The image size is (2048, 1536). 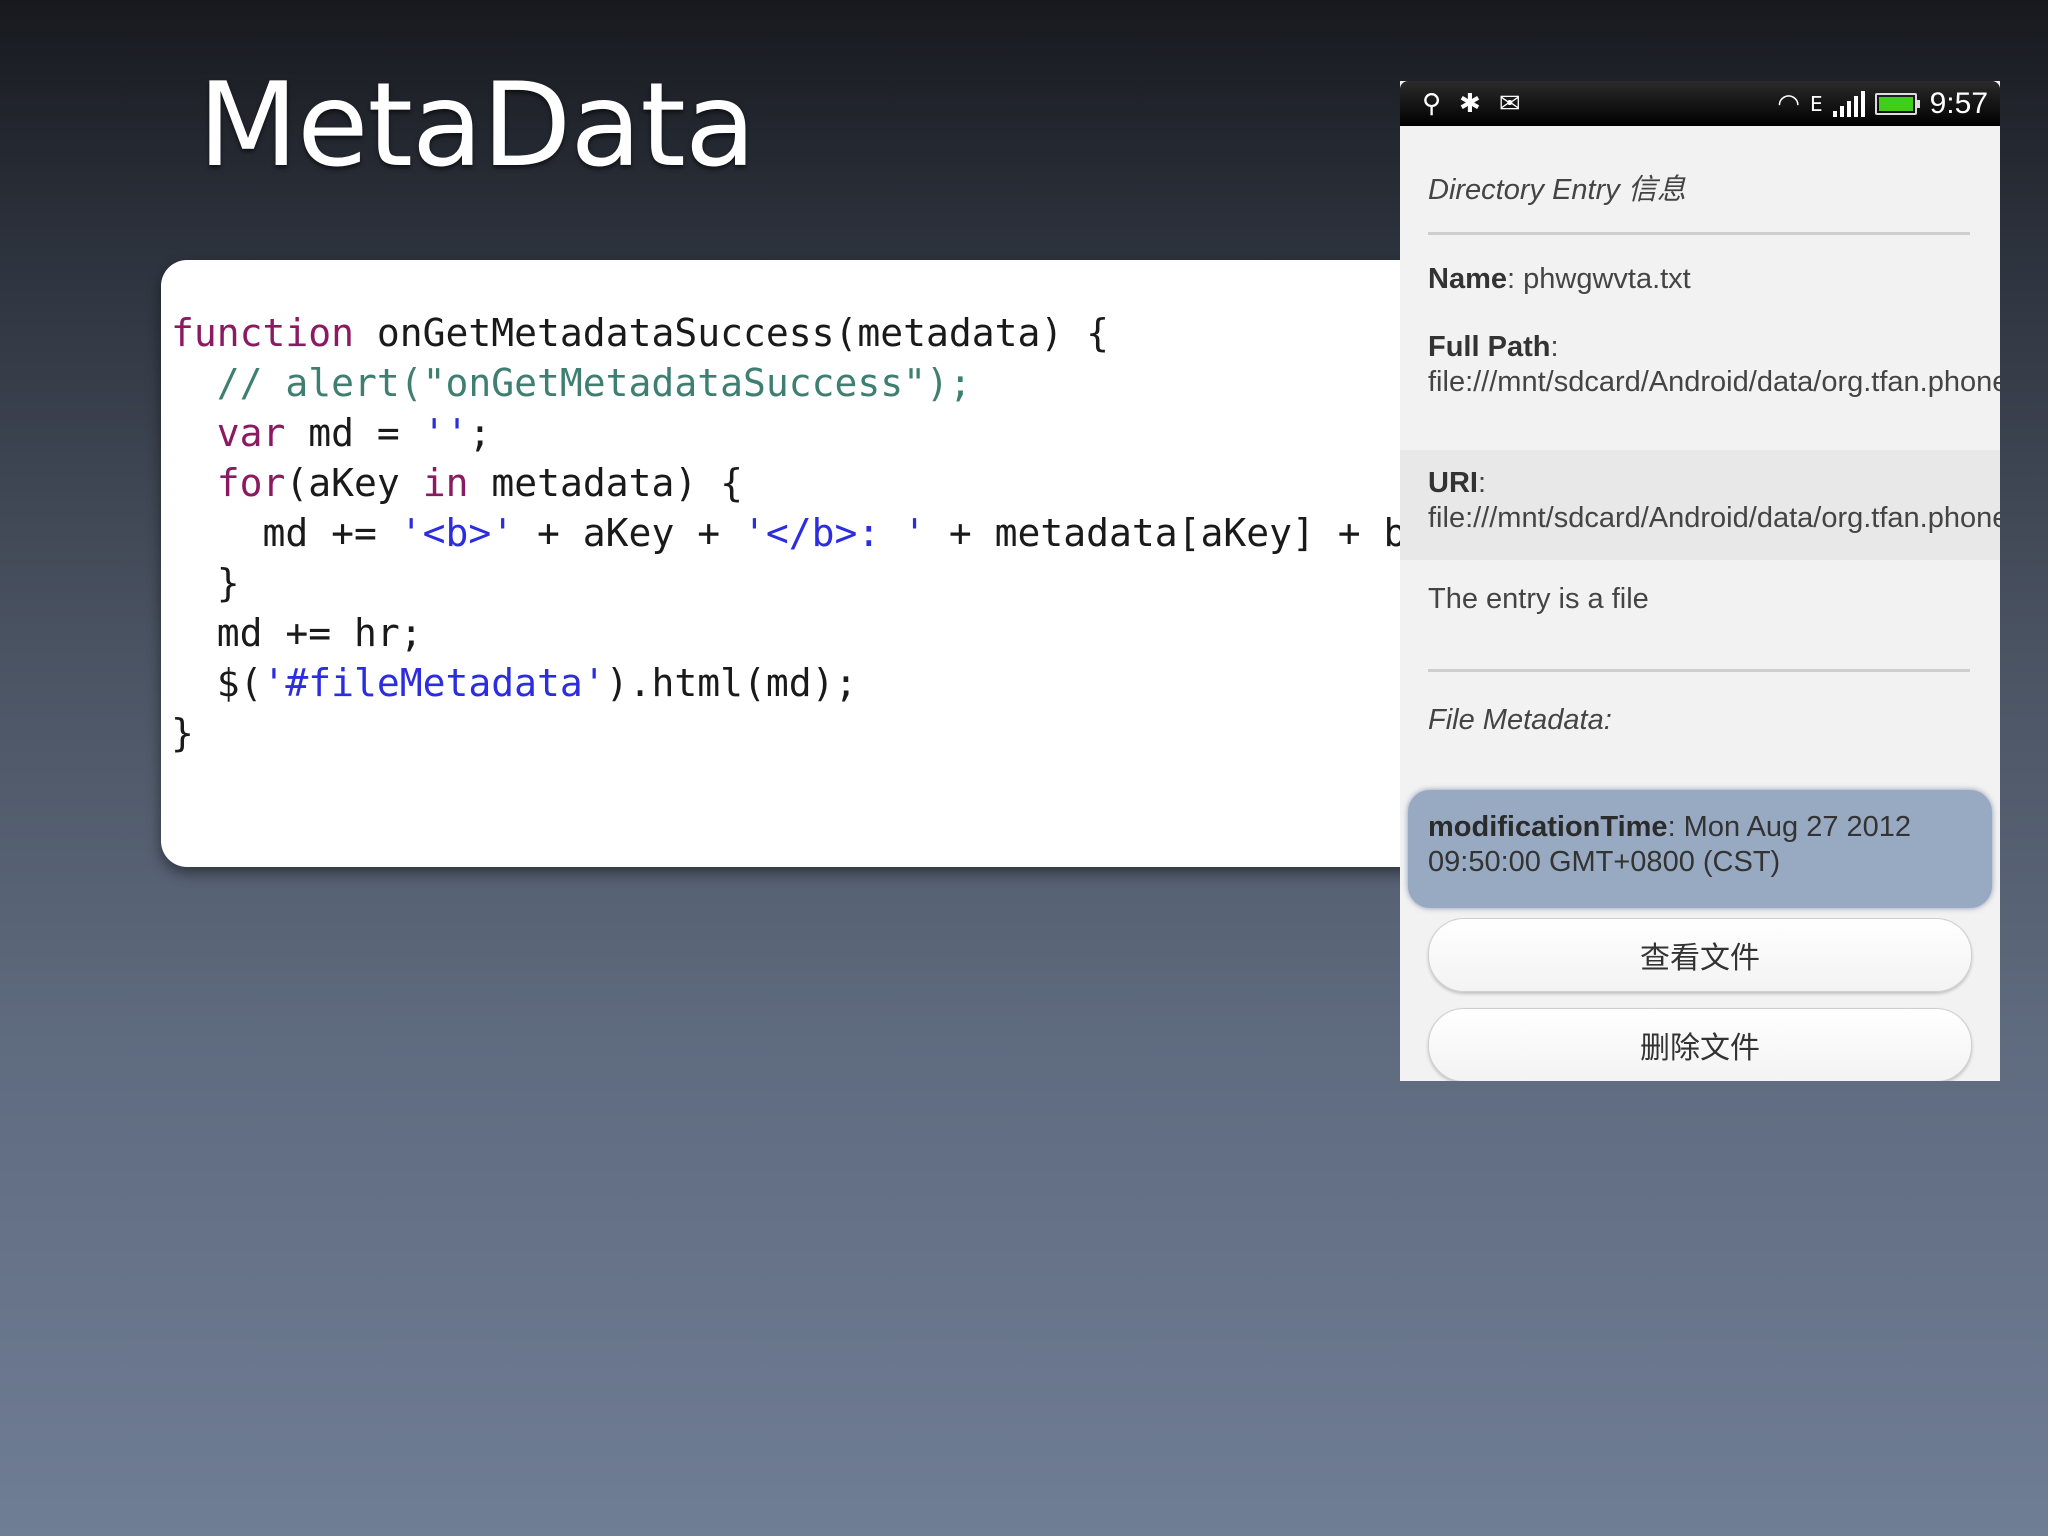 What do you see at coordinates (1470, 104) in the screenshot?
I see `android-debug-icon: ✱` at bounding box center [1470, 104].